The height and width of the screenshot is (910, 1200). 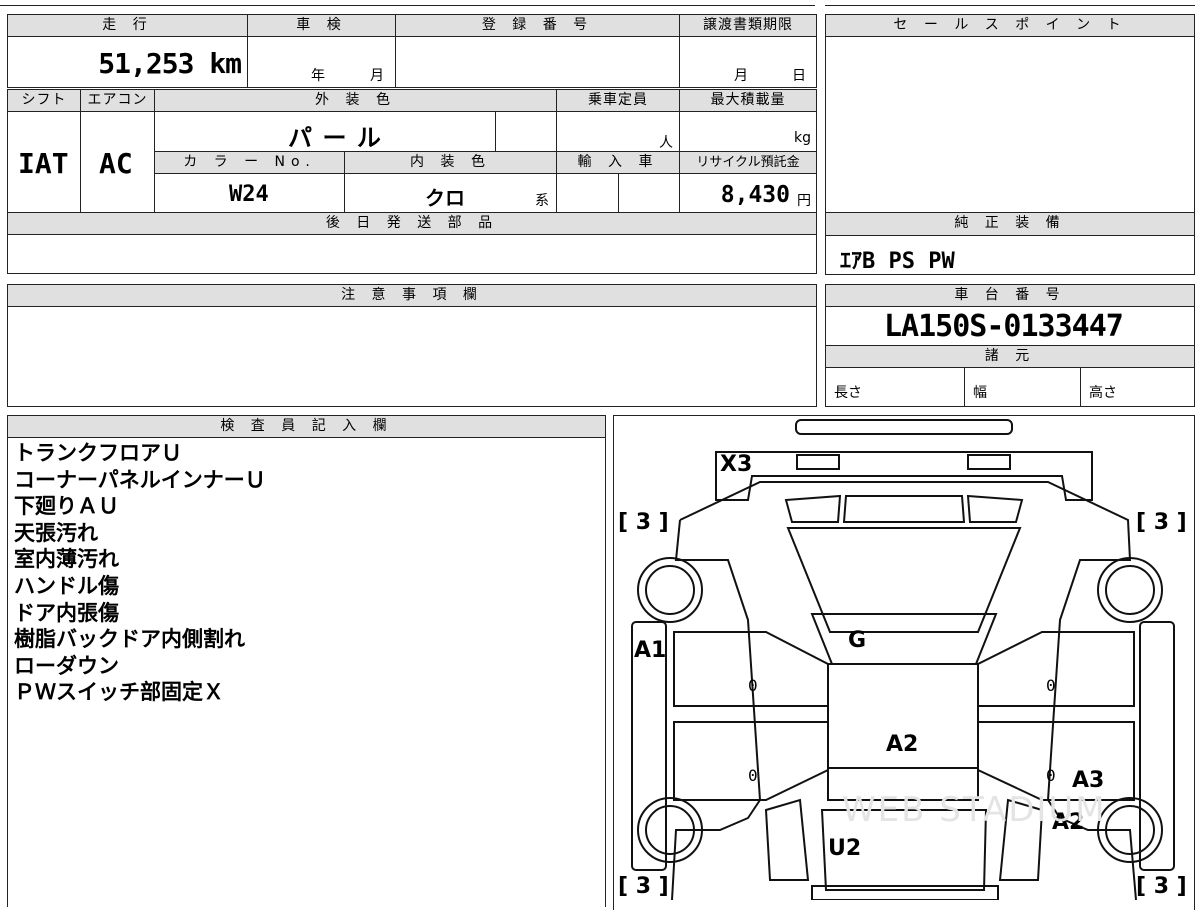 I want to click on chassis-header: 車 台 番 号, so click(x=1010, y=295).